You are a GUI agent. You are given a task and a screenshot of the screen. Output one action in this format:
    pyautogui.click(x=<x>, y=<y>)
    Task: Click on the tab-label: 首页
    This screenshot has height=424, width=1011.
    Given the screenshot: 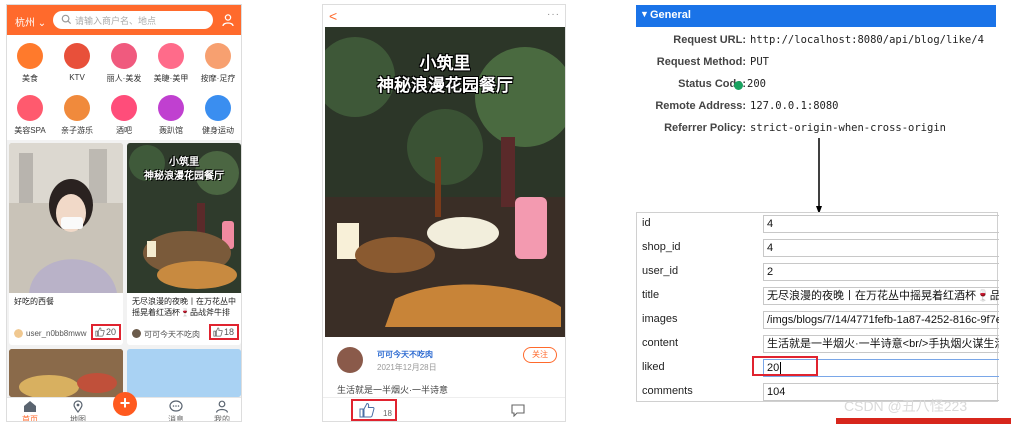 What is the action you would take?
    pyautogui.click(x=30, y=418)
    